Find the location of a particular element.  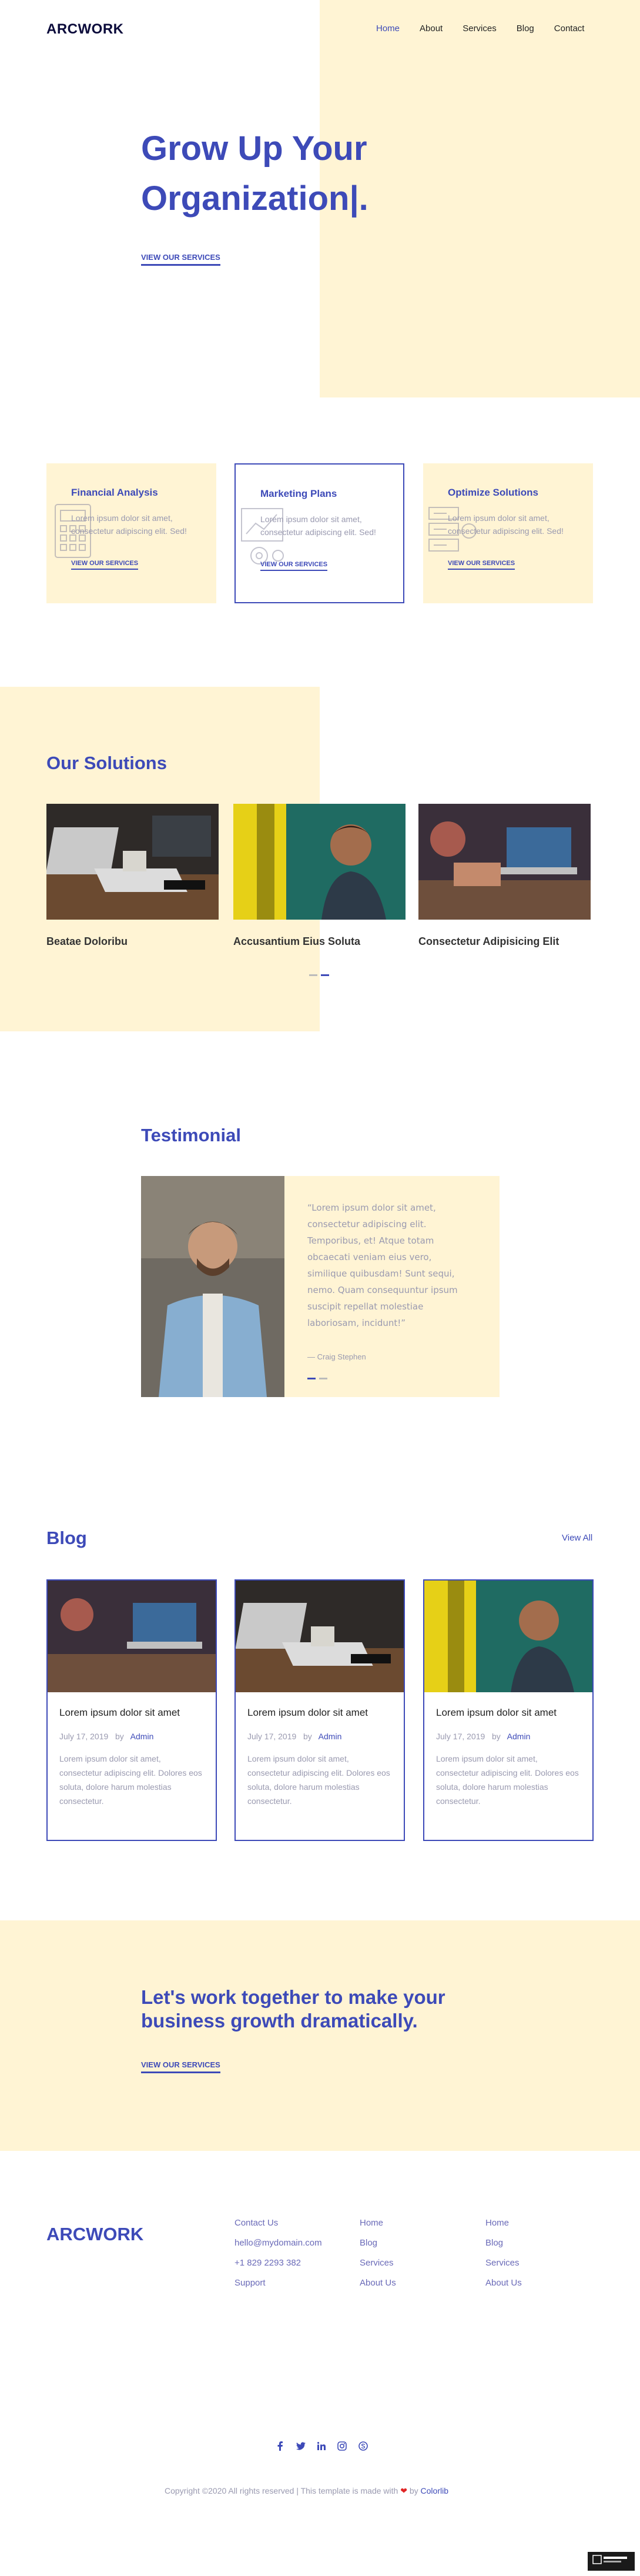

testimonial-photo is located at coordinates (212, 1286).